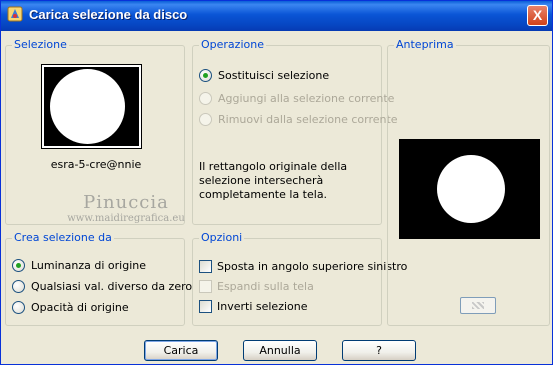 The image size is (553, 365). I want to click on radio-any-nonzero: Qualsiasi val. diverso da zero, so click(102, 286).